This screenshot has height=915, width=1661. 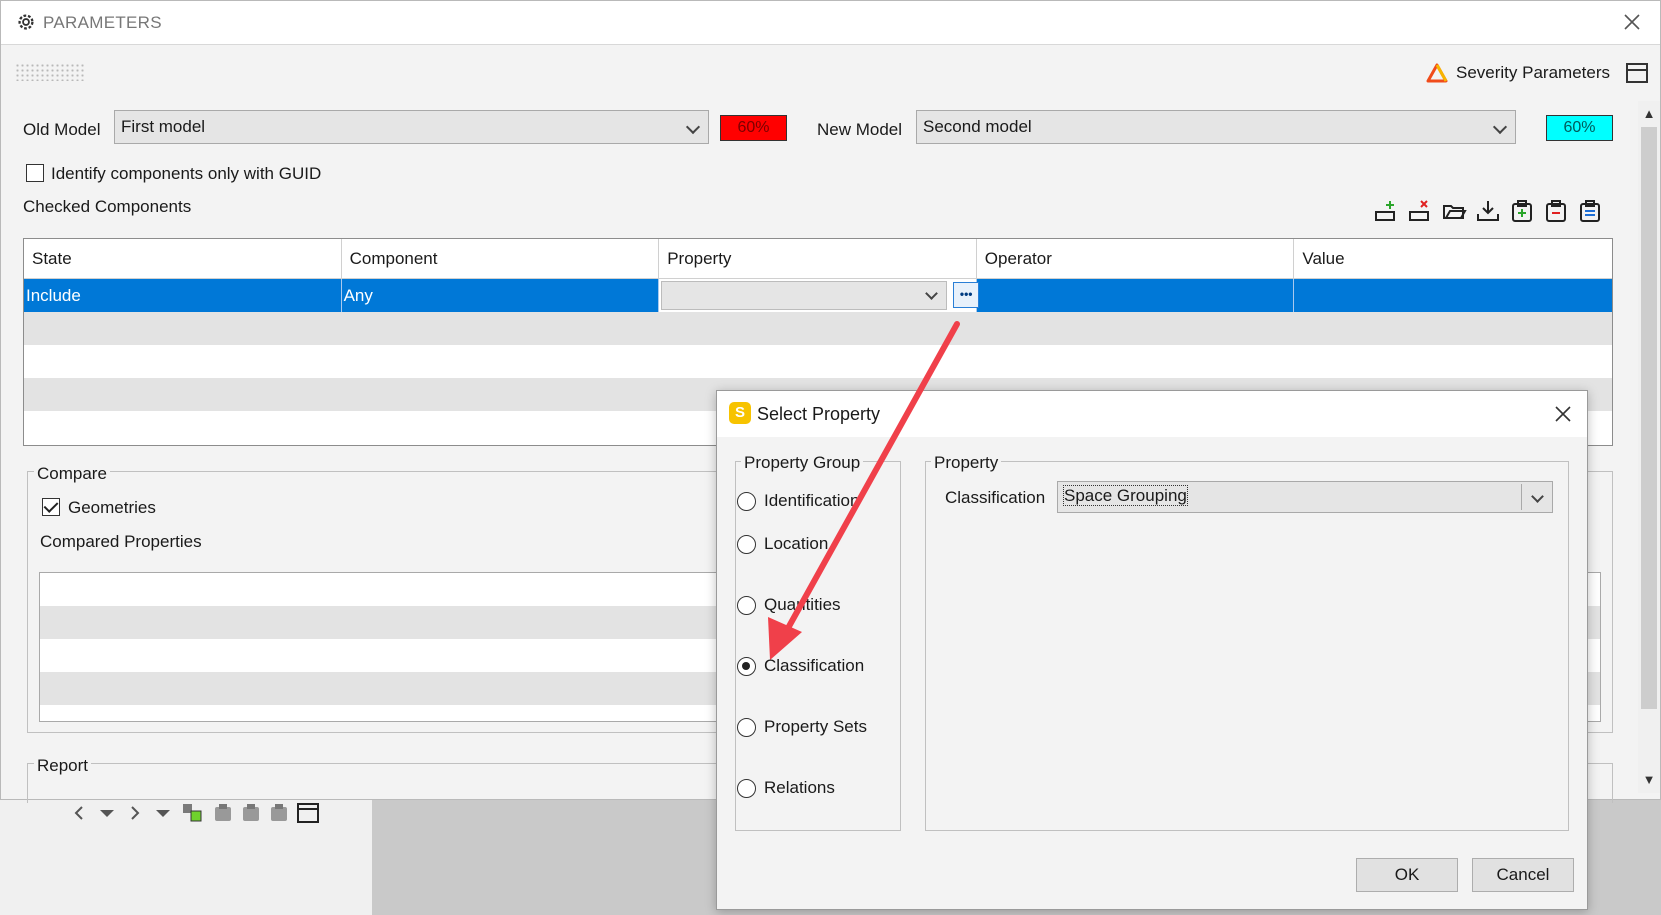 What do you see at coordinates (186, 173) in the screenshot?
I see `guid-only-label: Identify components only with GUID` at bounding box center [186, 173].